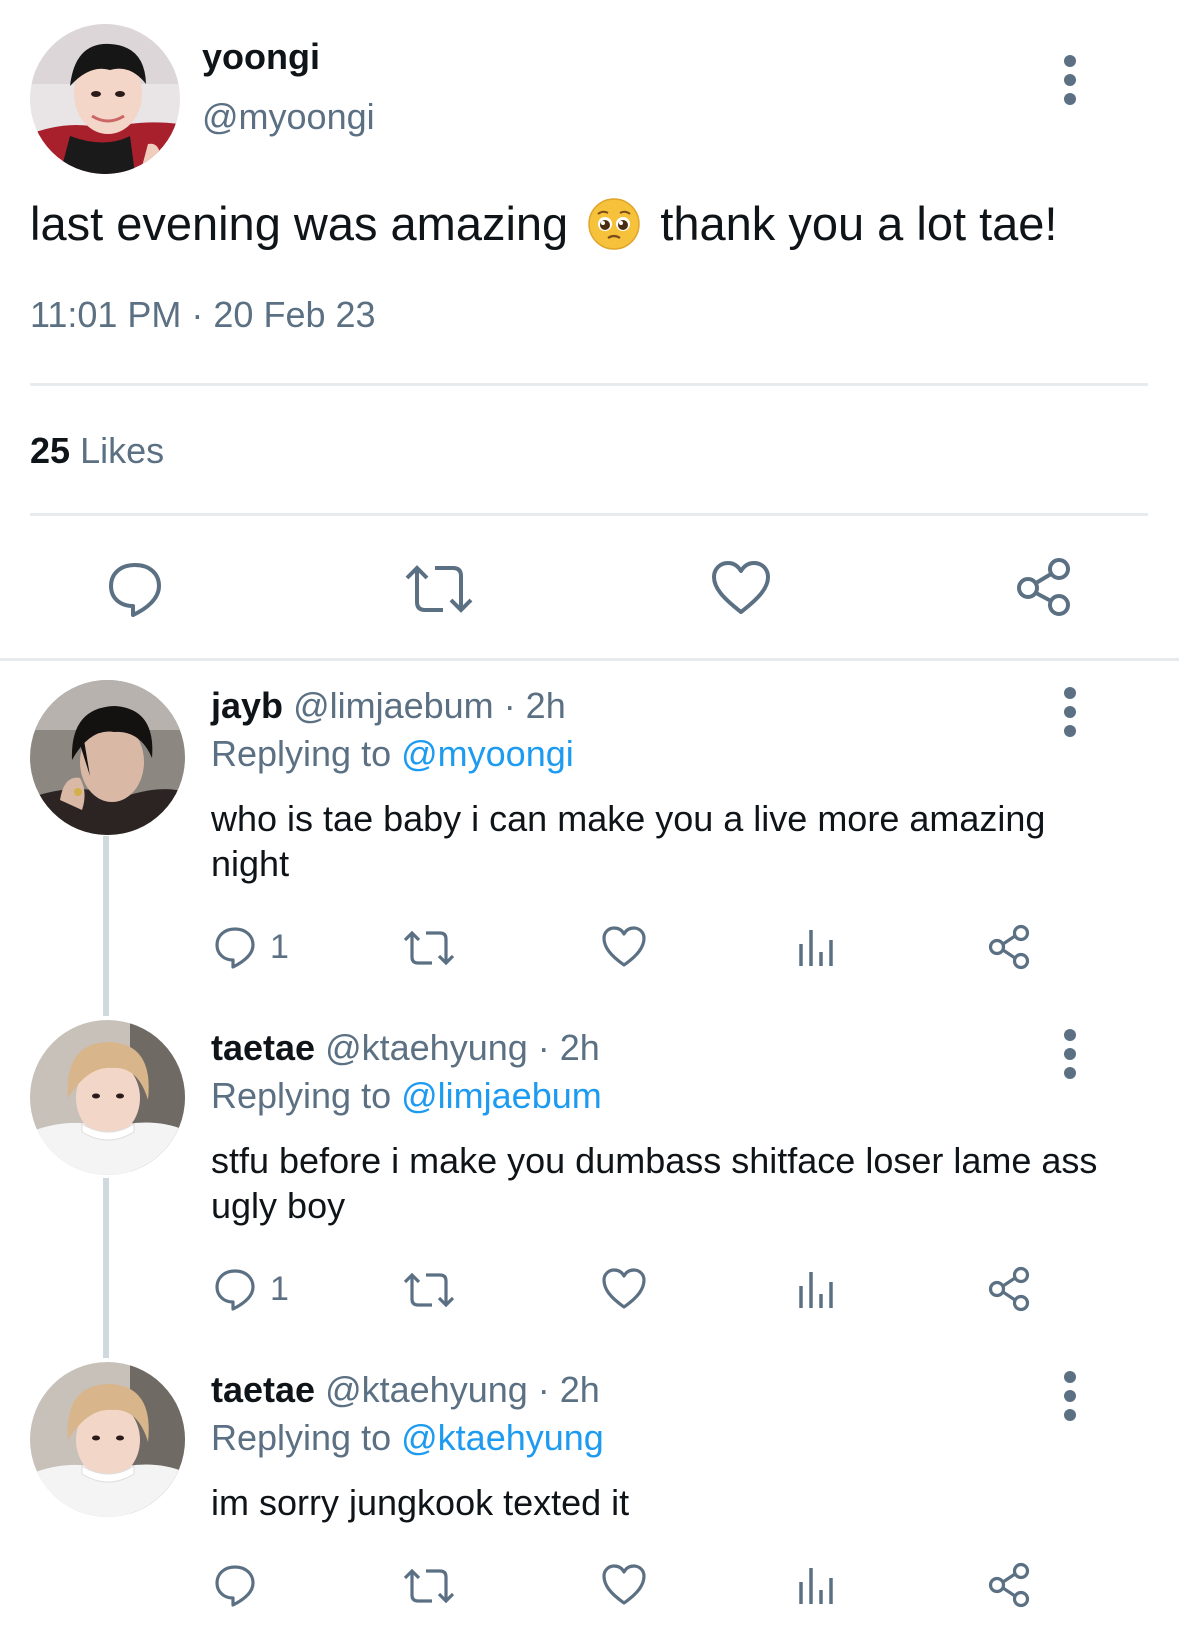 The width and height of the screenshot is (1179, 1635). I want to click on avatar-yoongi, so click(105, 99).